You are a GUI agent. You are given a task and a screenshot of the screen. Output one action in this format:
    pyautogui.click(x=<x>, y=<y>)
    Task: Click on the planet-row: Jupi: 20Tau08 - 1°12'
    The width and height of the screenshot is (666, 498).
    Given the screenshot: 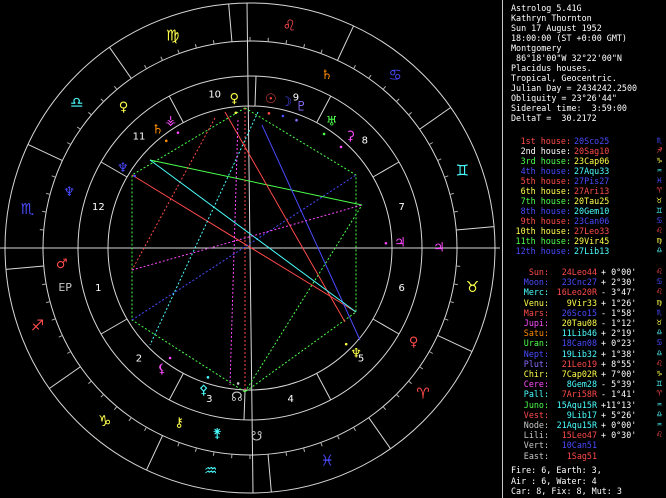 What is the action you would take?
    pyautogui.click(x=574, y=323)
    